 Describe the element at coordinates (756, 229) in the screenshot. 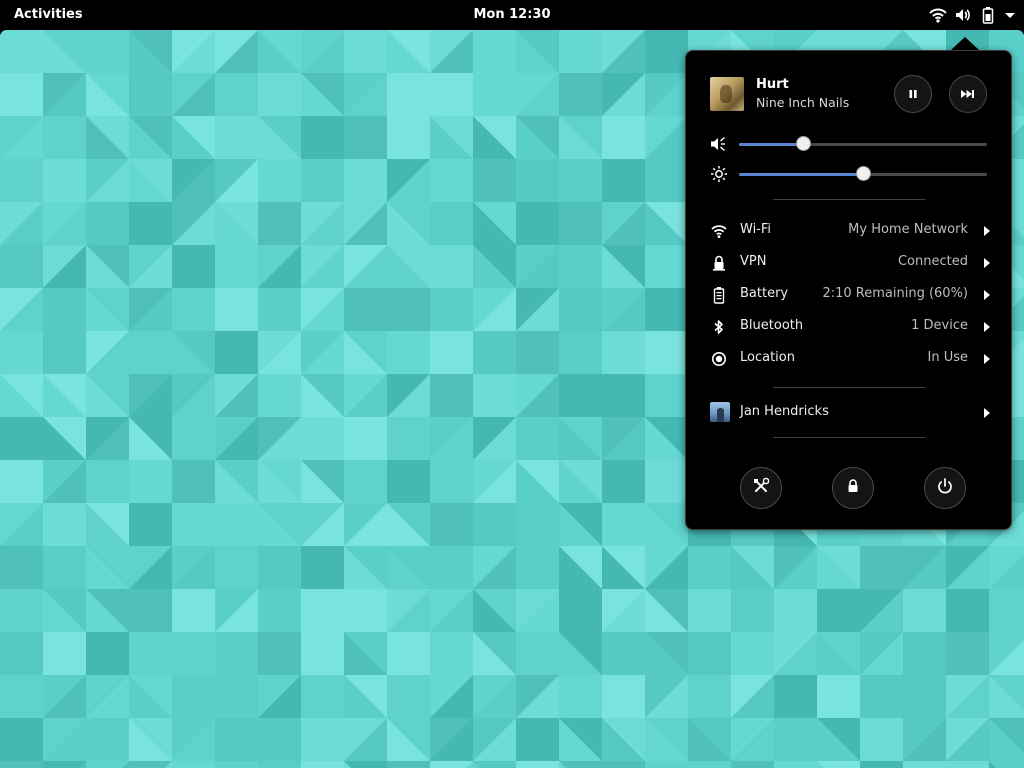

I see `wifi-label: Wi-Fi` at that location.